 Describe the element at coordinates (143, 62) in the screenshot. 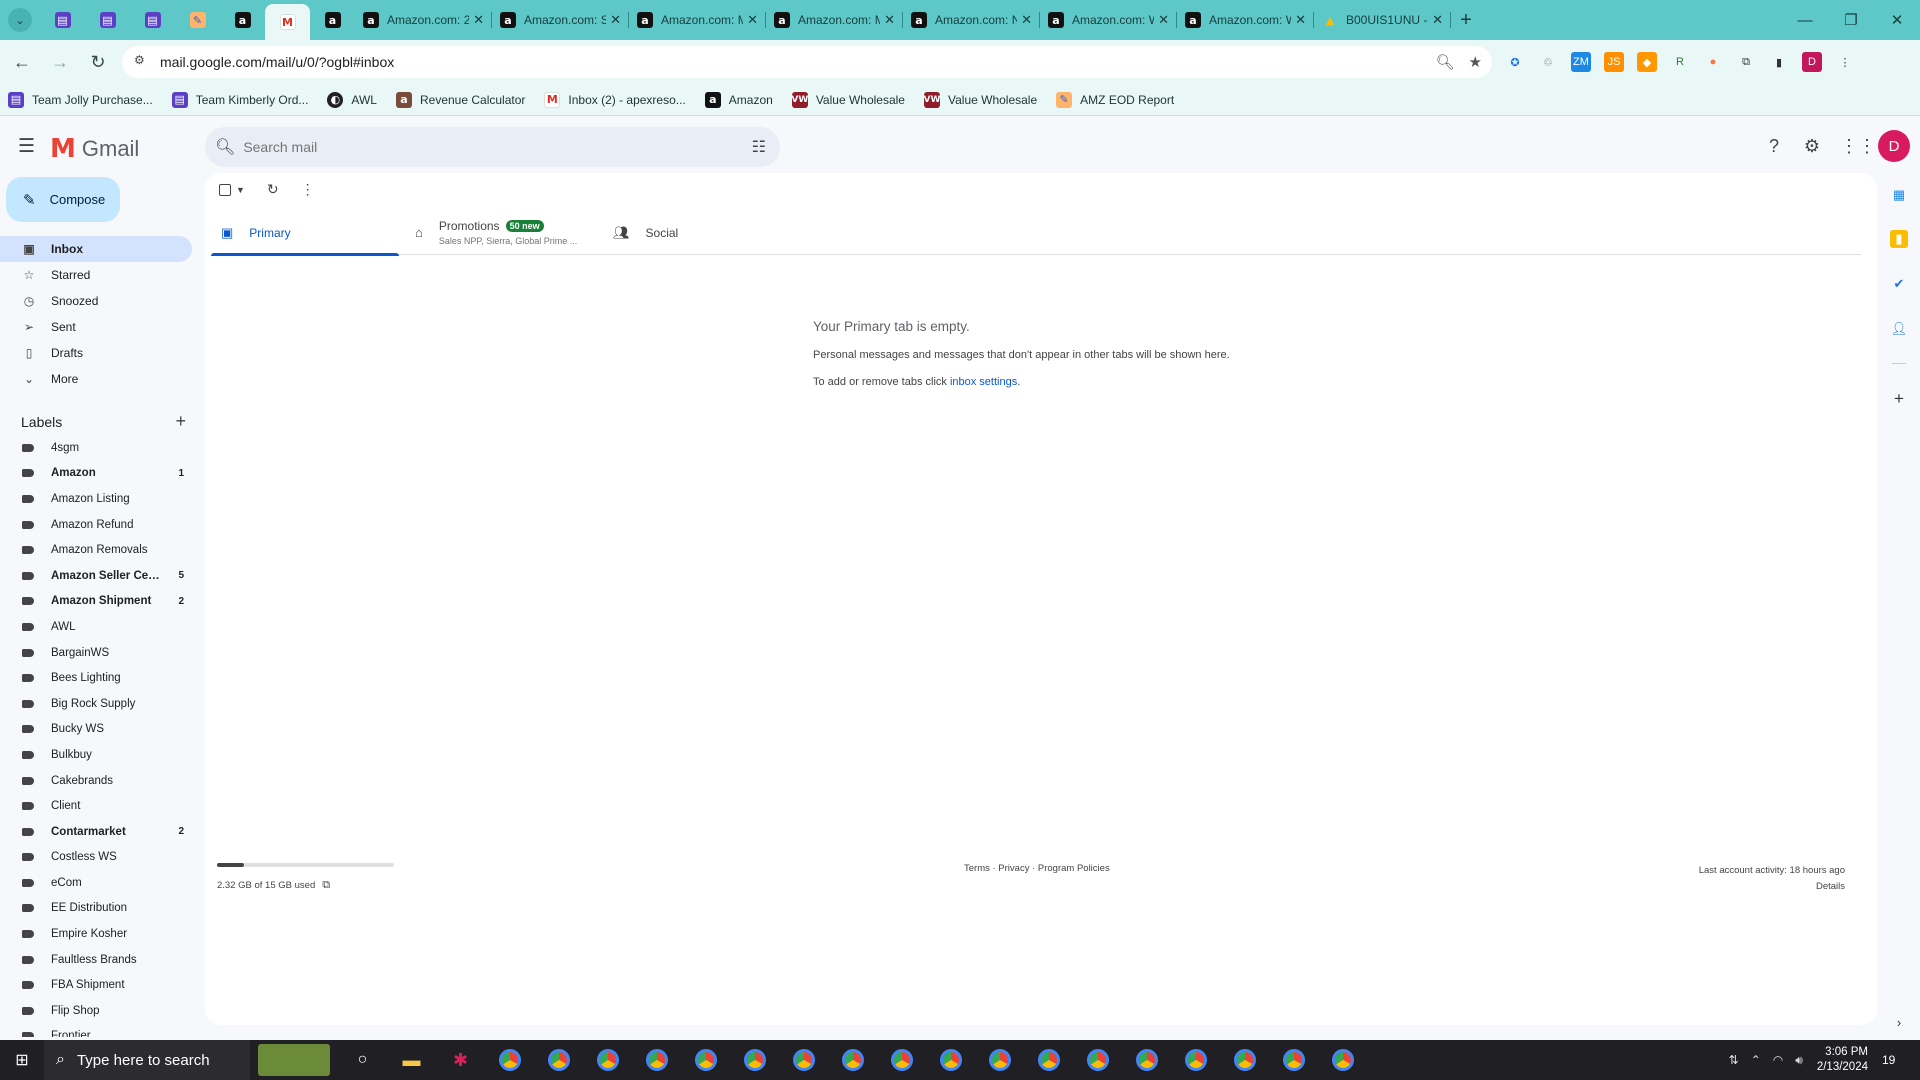

I see `site-info-icon: ⚙` at that location.